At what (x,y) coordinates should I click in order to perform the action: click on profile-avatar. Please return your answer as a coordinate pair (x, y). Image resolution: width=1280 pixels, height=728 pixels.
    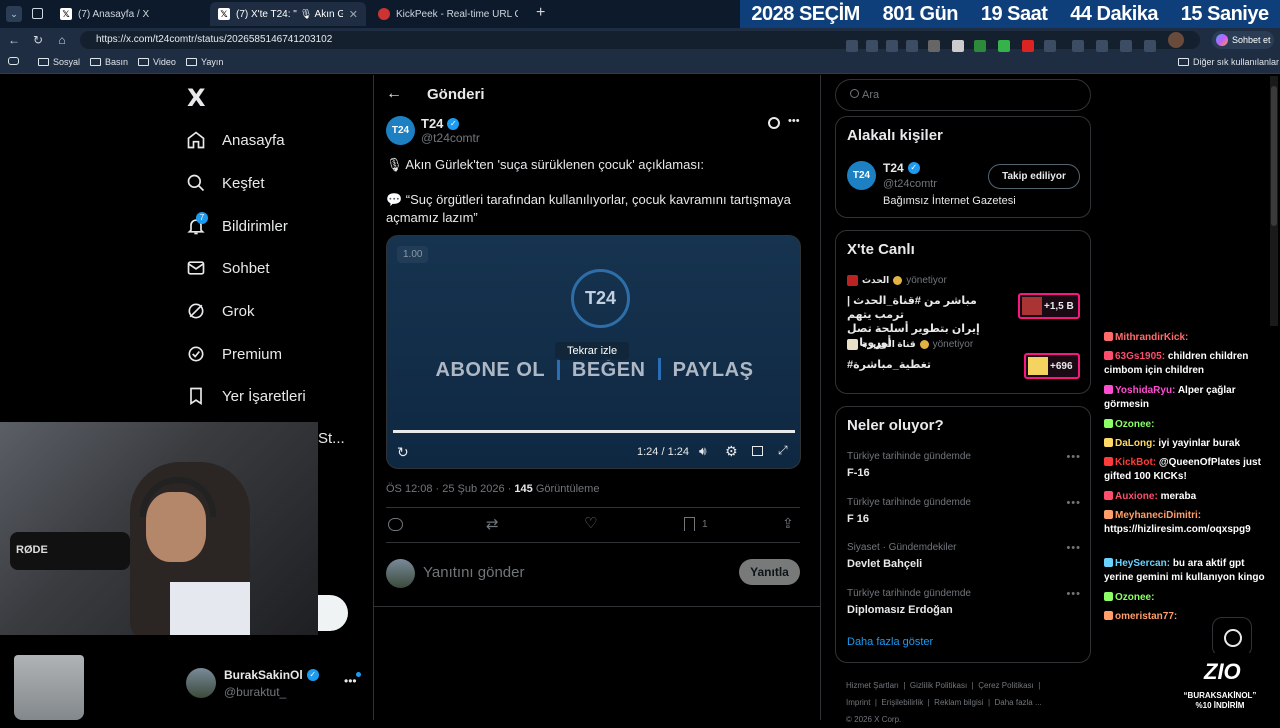
    Looking at the image, I should click on (1176, 40).